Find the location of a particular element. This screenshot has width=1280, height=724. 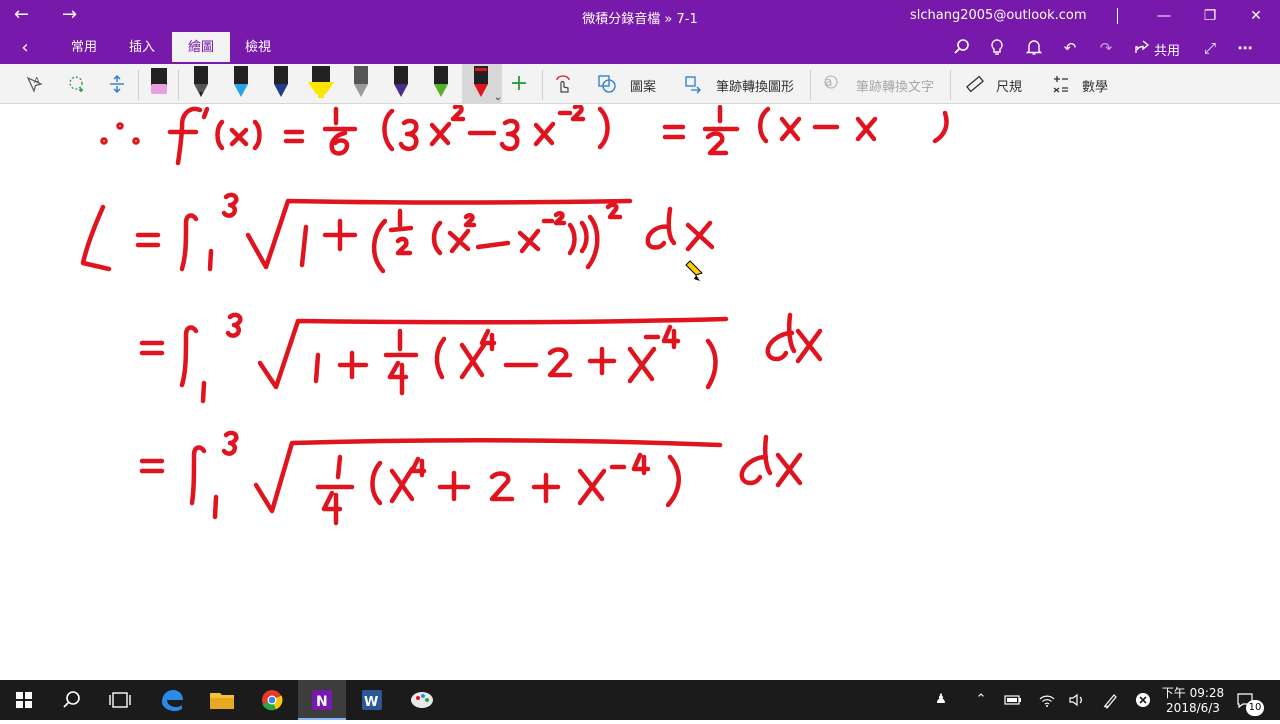

ink-to-text-icon: a is located at coordinates (833, 84).